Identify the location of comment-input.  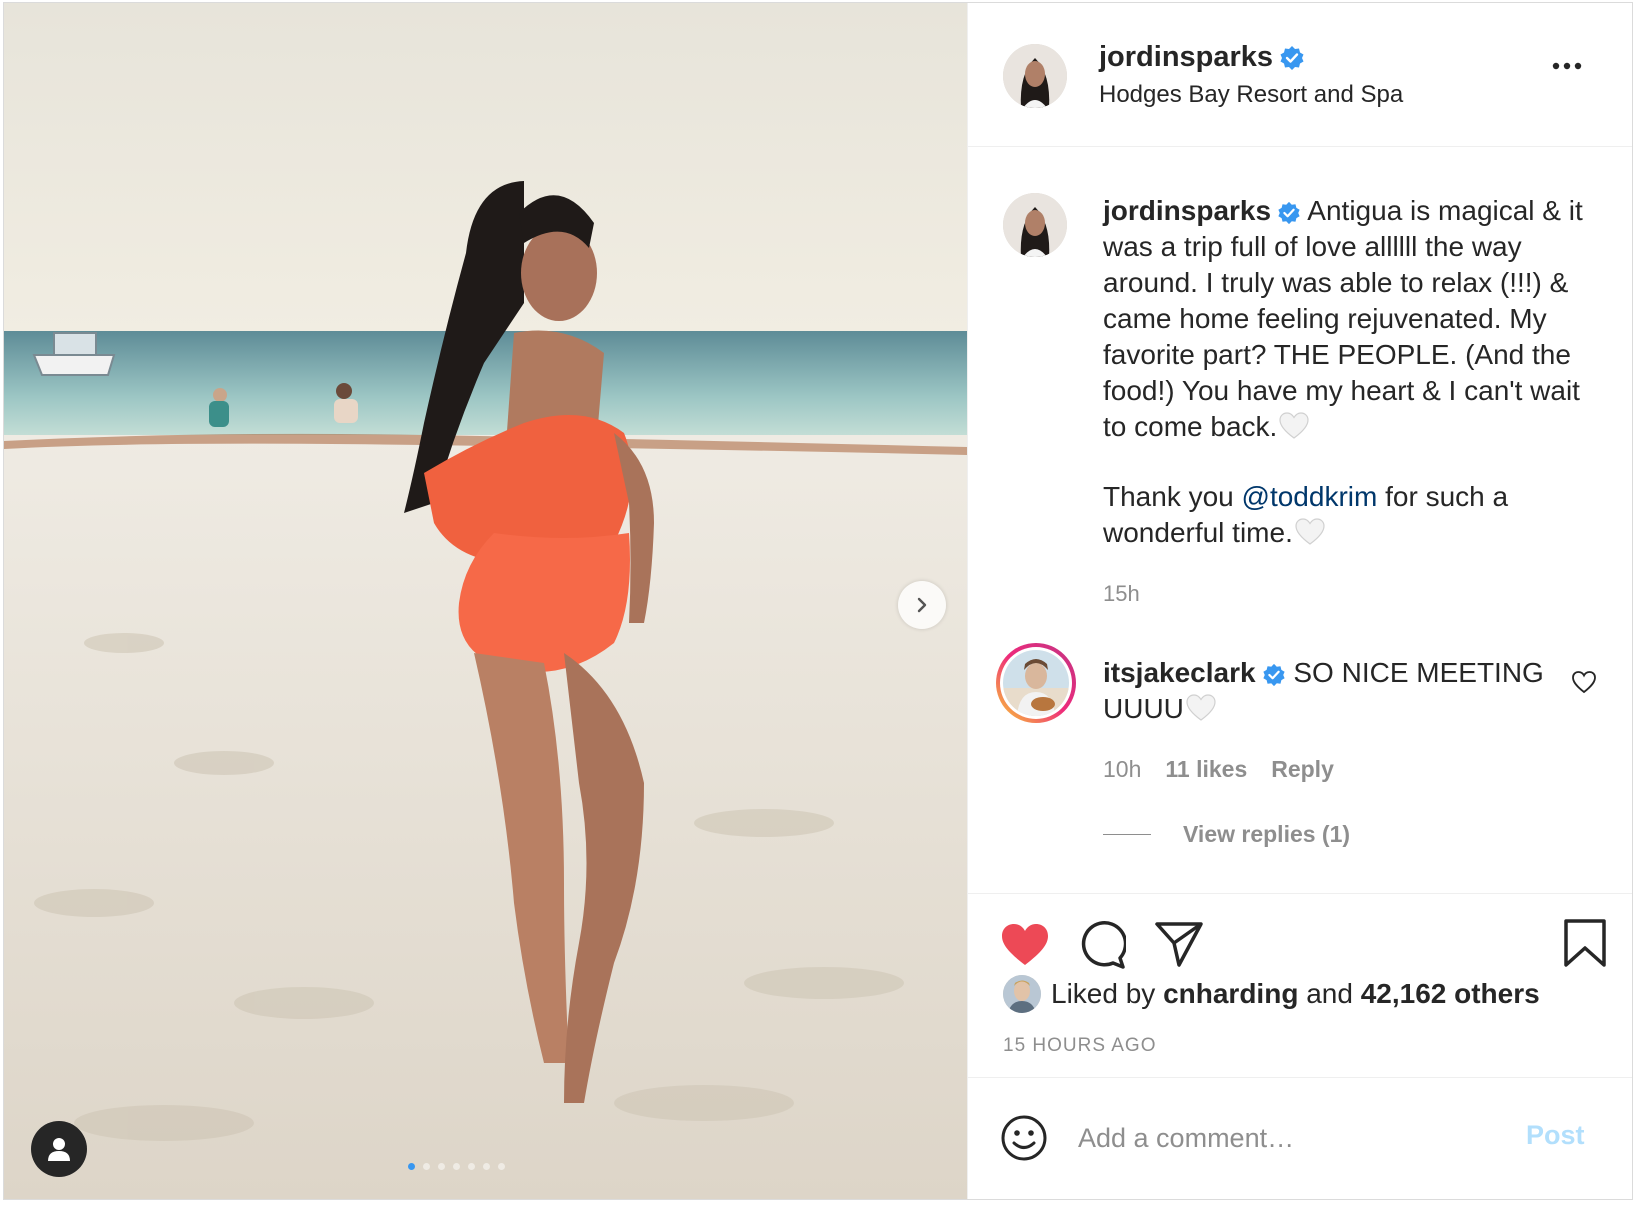
(1293, 1138).